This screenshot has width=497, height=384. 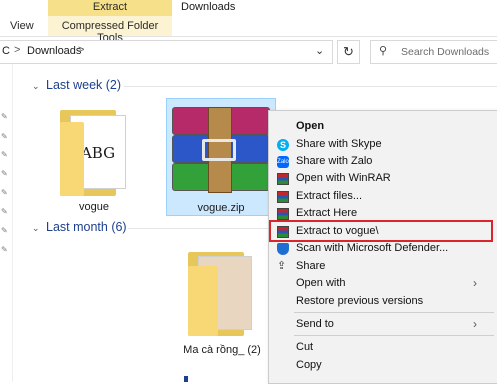 I want to click on zalo-icon: Zalo, so click(x=283, y=162).